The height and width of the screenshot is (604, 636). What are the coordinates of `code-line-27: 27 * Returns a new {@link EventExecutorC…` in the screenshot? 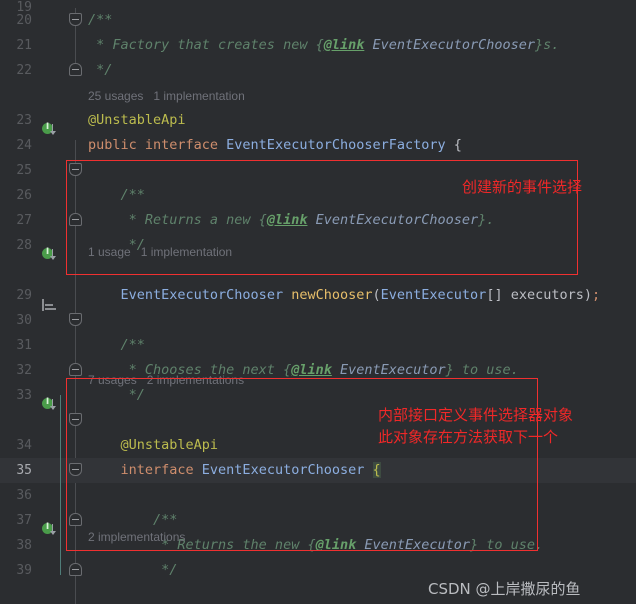 It's located at (318, 220).